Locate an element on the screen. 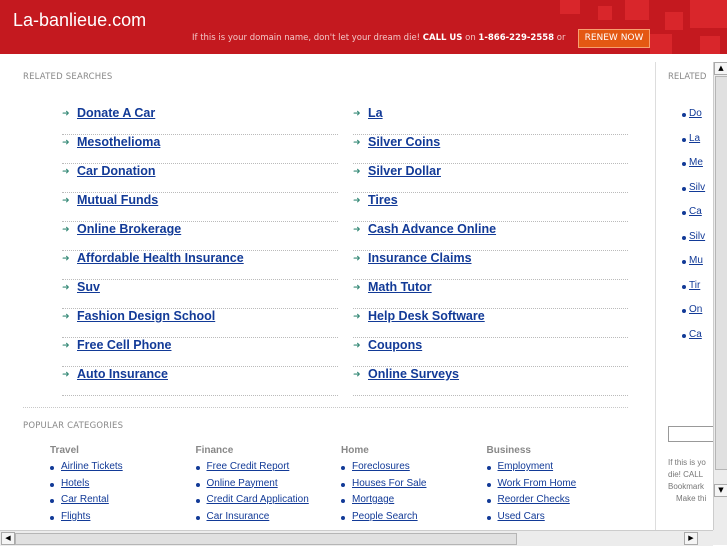 The width and height of the screenshot is (727, 546). promo-or: or is located at coordinates (561, 38).